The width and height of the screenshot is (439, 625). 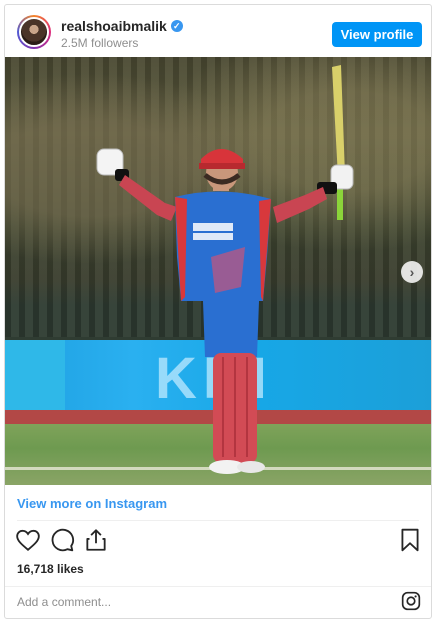 What do you see at coordinates (96, 540) in the screenshot?
I see `share-icon` at bounding box center [96, 540].